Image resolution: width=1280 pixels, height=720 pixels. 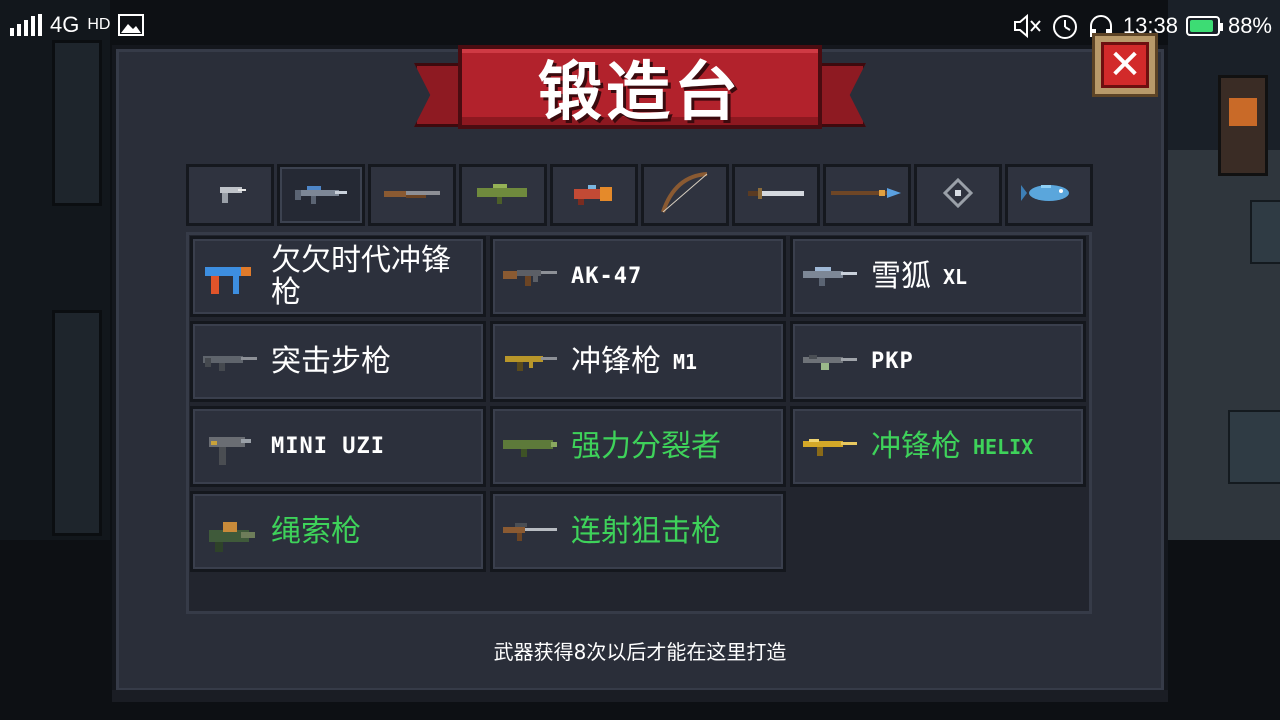 I want to click on tab-pistol, so click(x=230, y=195).